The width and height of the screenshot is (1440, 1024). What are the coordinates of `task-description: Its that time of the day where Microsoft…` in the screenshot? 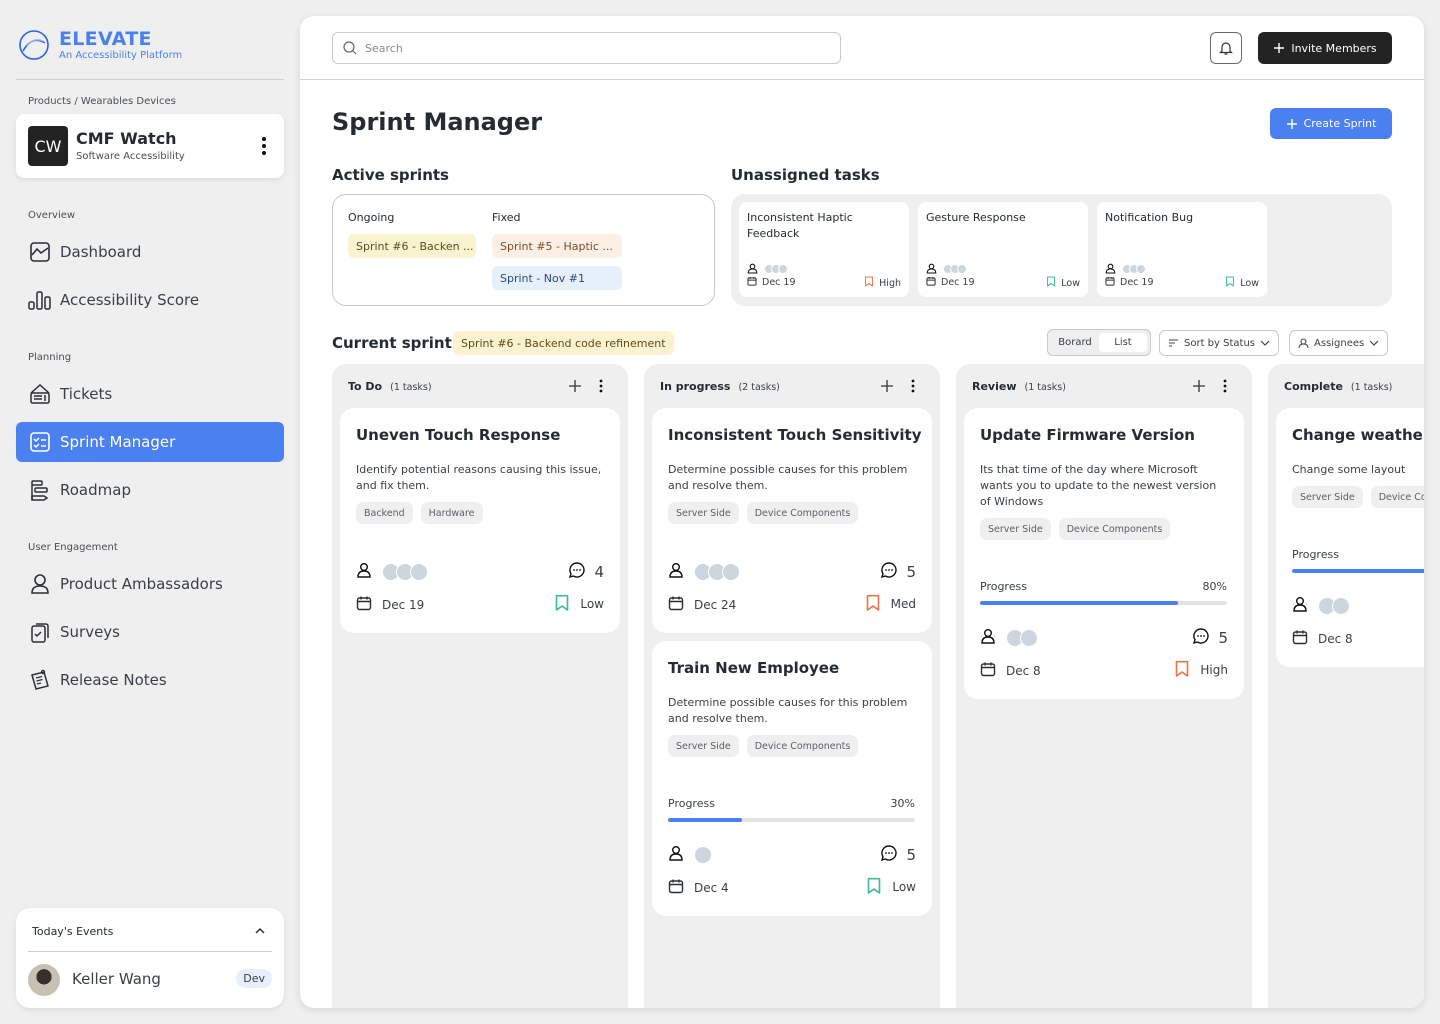 It's located at (1098, 485).